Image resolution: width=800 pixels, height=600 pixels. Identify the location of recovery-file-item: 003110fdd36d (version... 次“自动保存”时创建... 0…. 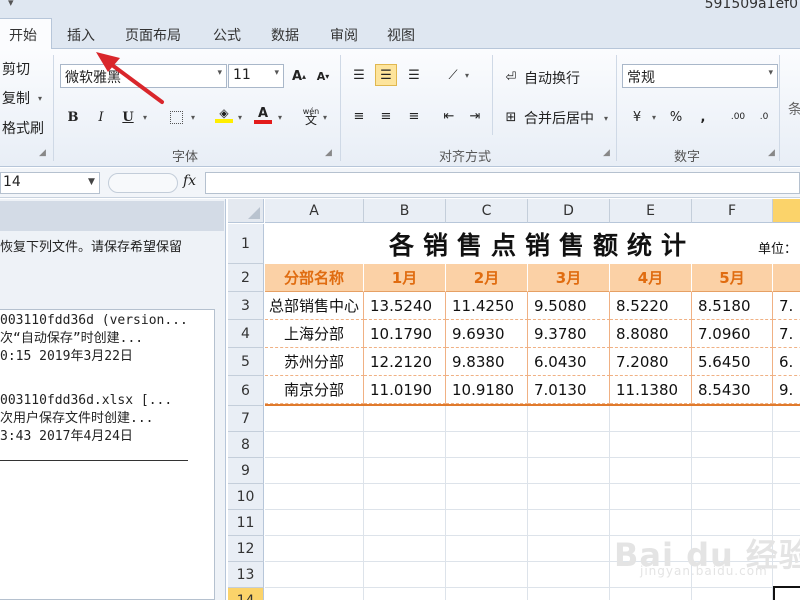
(94, 339).